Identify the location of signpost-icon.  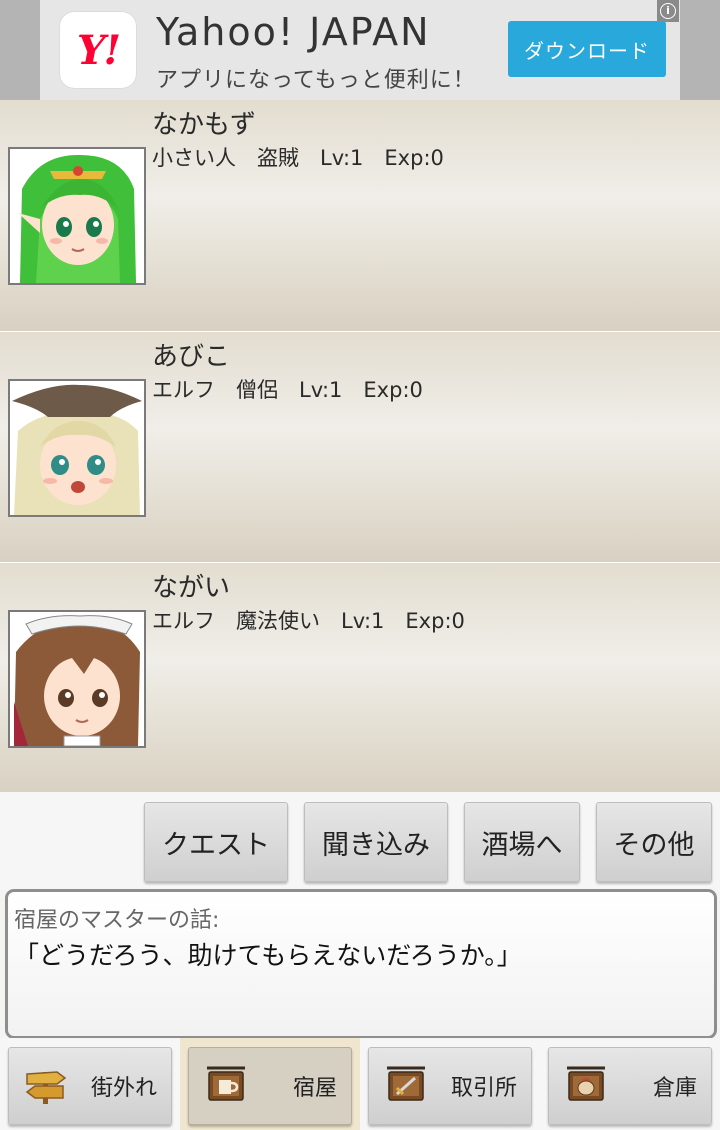
(46, 1087).